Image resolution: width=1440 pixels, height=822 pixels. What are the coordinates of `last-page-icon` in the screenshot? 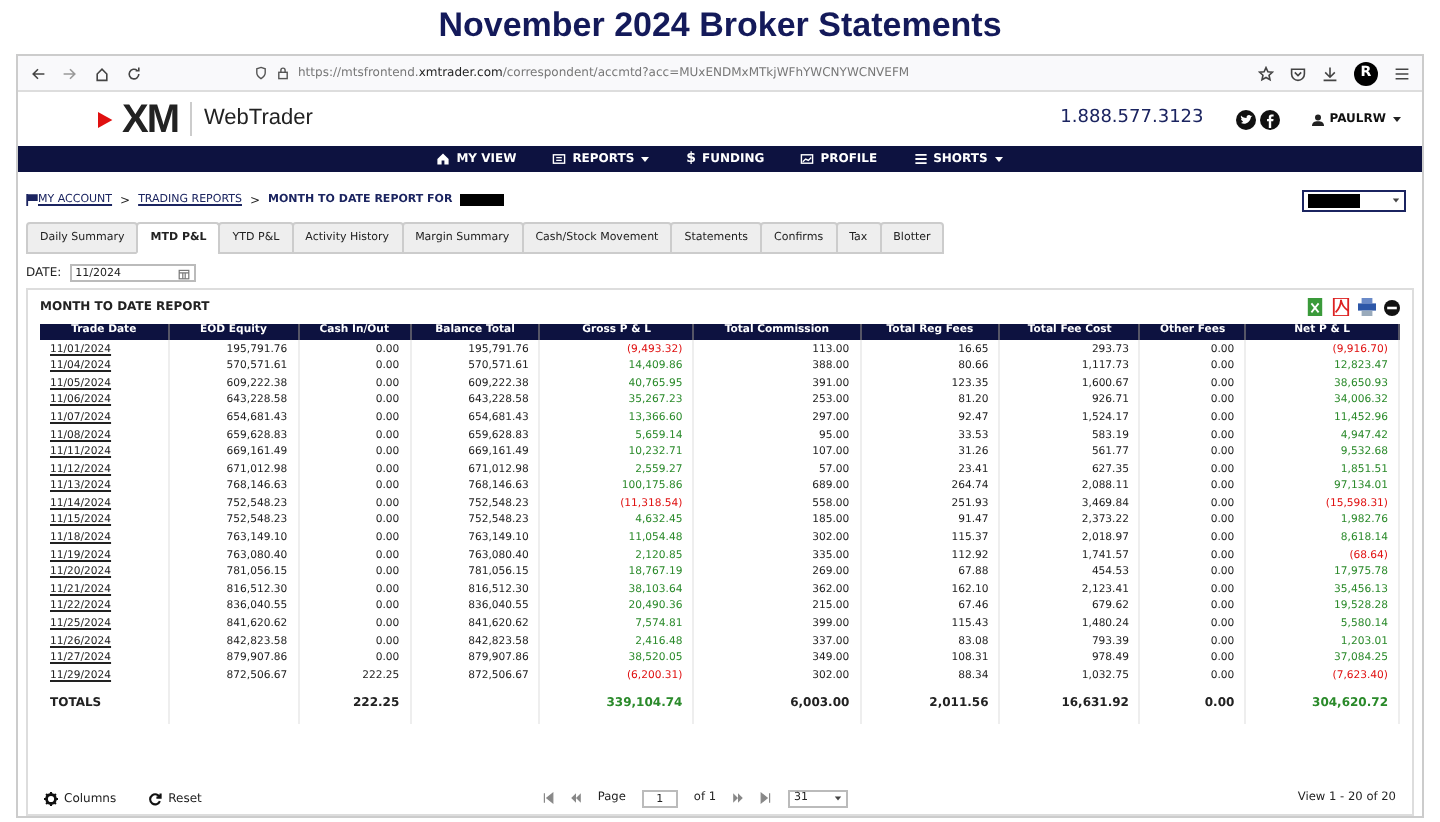 It's located at (766, 798).